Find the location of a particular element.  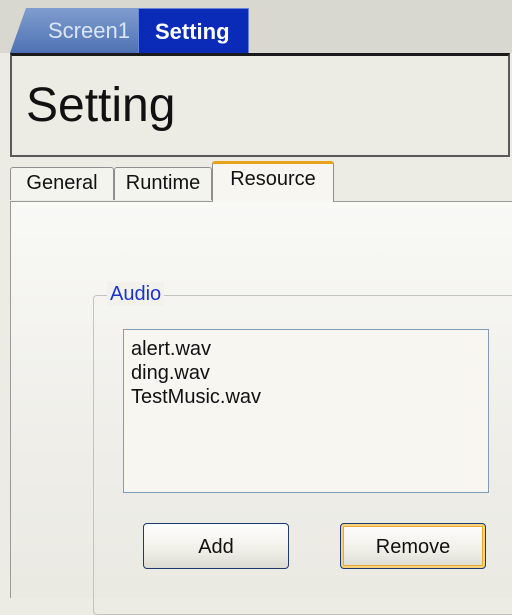

remove-button: Remove is located at coordinates (413, 546).